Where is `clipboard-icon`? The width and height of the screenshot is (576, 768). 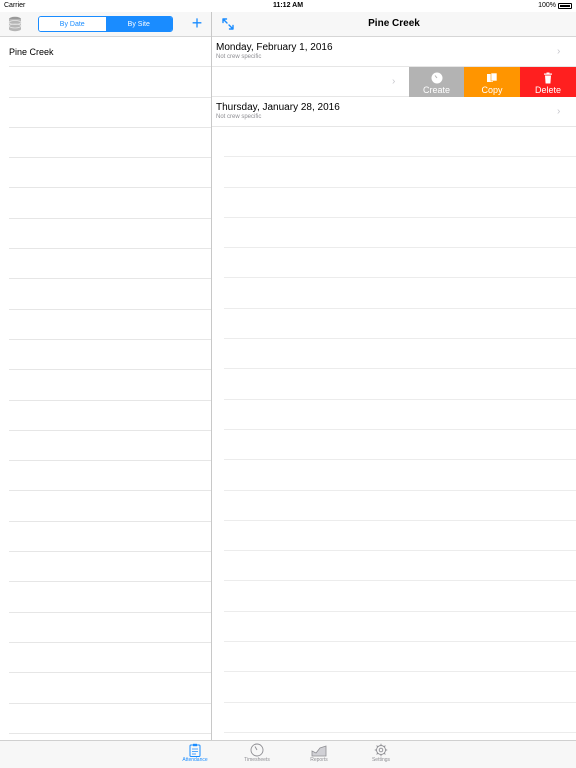
clipboard-icon is located at coordinates (195, 750).